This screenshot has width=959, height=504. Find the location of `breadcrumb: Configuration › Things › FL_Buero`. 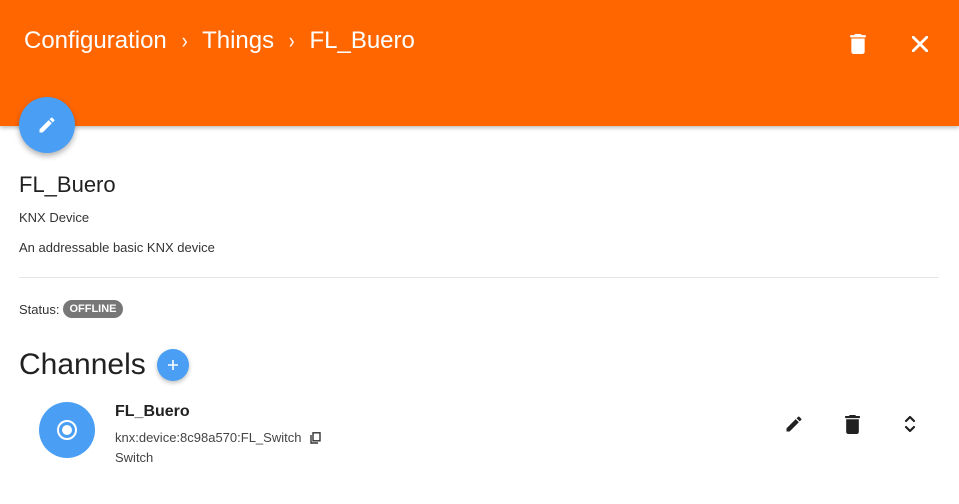

breadcrumb: Configuration › Things › FL_Buero is located at coordinates (219, 41).